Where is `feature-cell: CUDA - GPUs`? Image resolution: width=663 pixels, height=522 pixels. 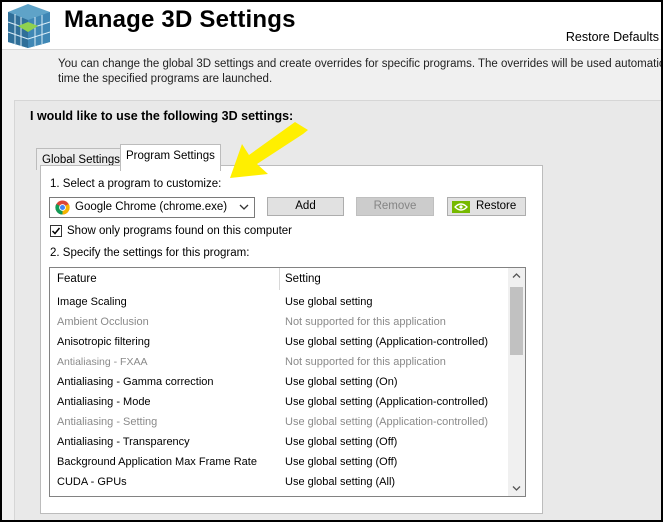
feature-cell: CUDA - GPUs is located at coordinates (92, 482).